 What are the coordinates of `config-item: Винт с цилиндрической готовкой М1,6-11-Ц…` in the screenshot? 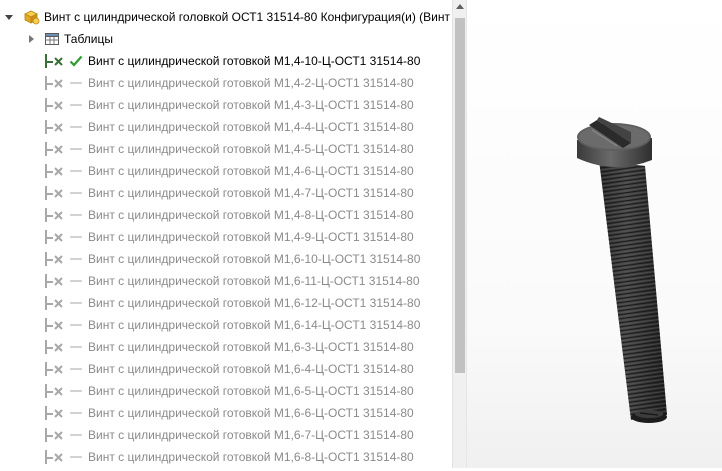 It's located at (226, 281).